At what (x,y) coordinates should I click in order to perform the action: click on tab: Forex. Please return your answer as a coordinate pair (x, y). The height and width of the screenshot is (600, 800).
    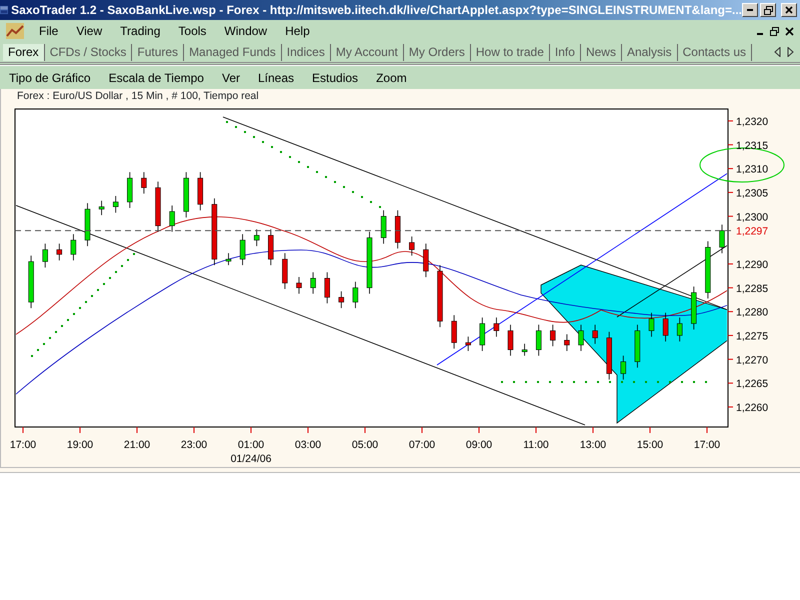
    Looking at the image, I should click on (24, 52).